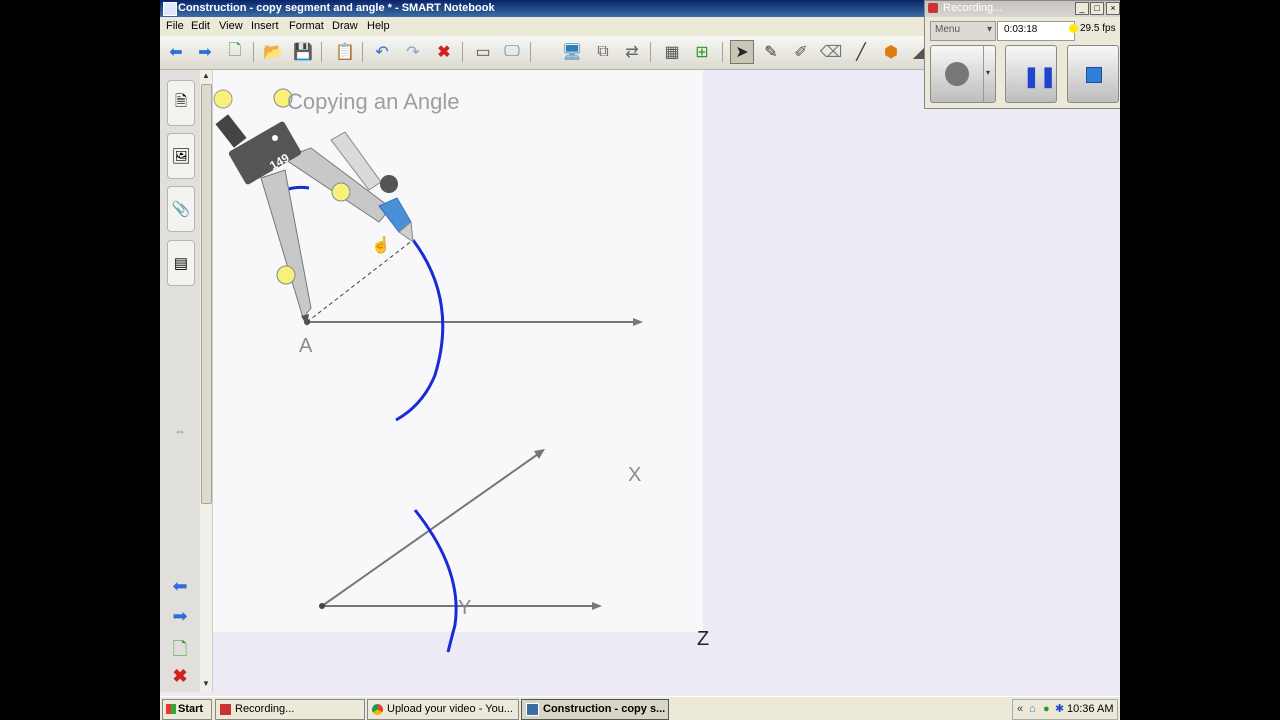 The width and height of the screenshot is (1280, 720). What do you see at coordinates (225, 709) in the screenshot?
I see `recorder-app-icon` at bounding box center [225, 709].